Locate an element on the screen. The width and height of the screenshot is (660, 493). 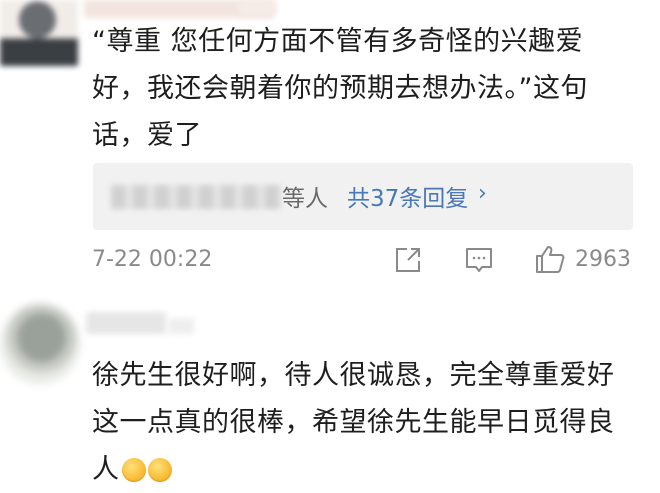
reply-usernames-blurred is located at coordinates (196, 197).